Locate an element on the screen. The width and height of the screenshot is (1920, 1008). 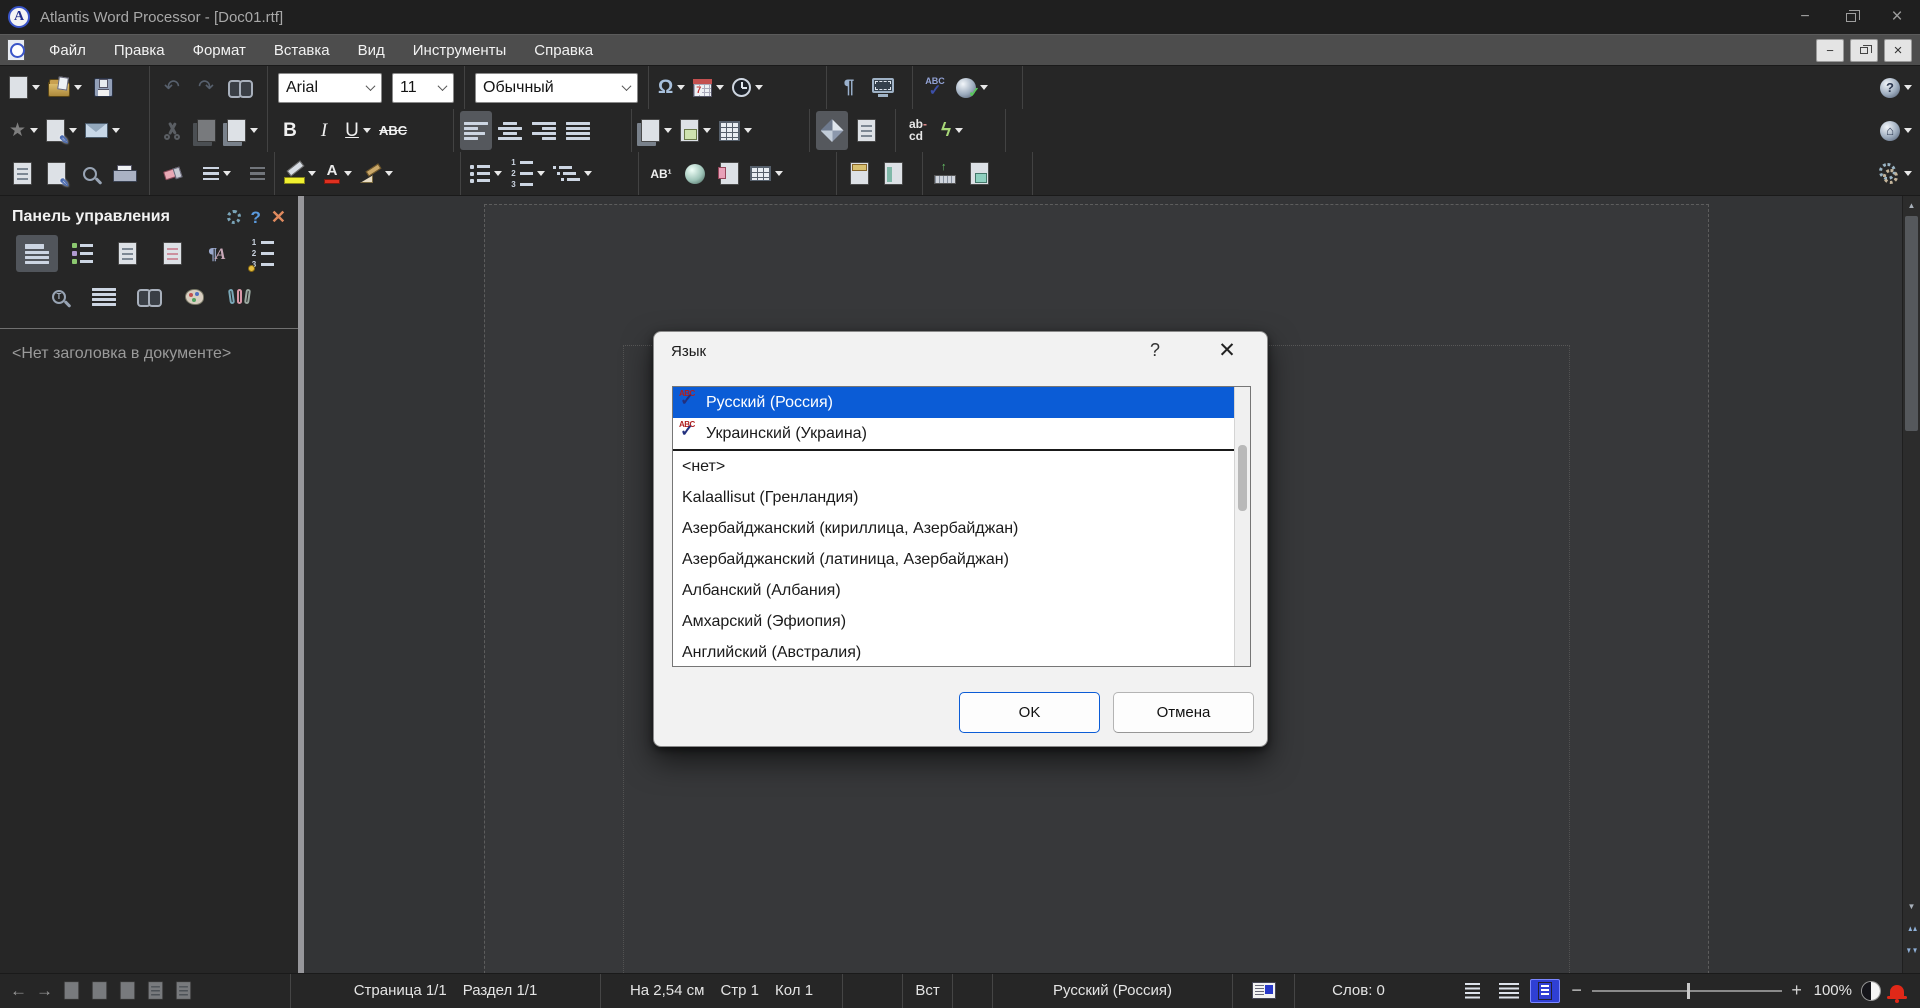
thesaurus-button is located at coordinates (695, 173).